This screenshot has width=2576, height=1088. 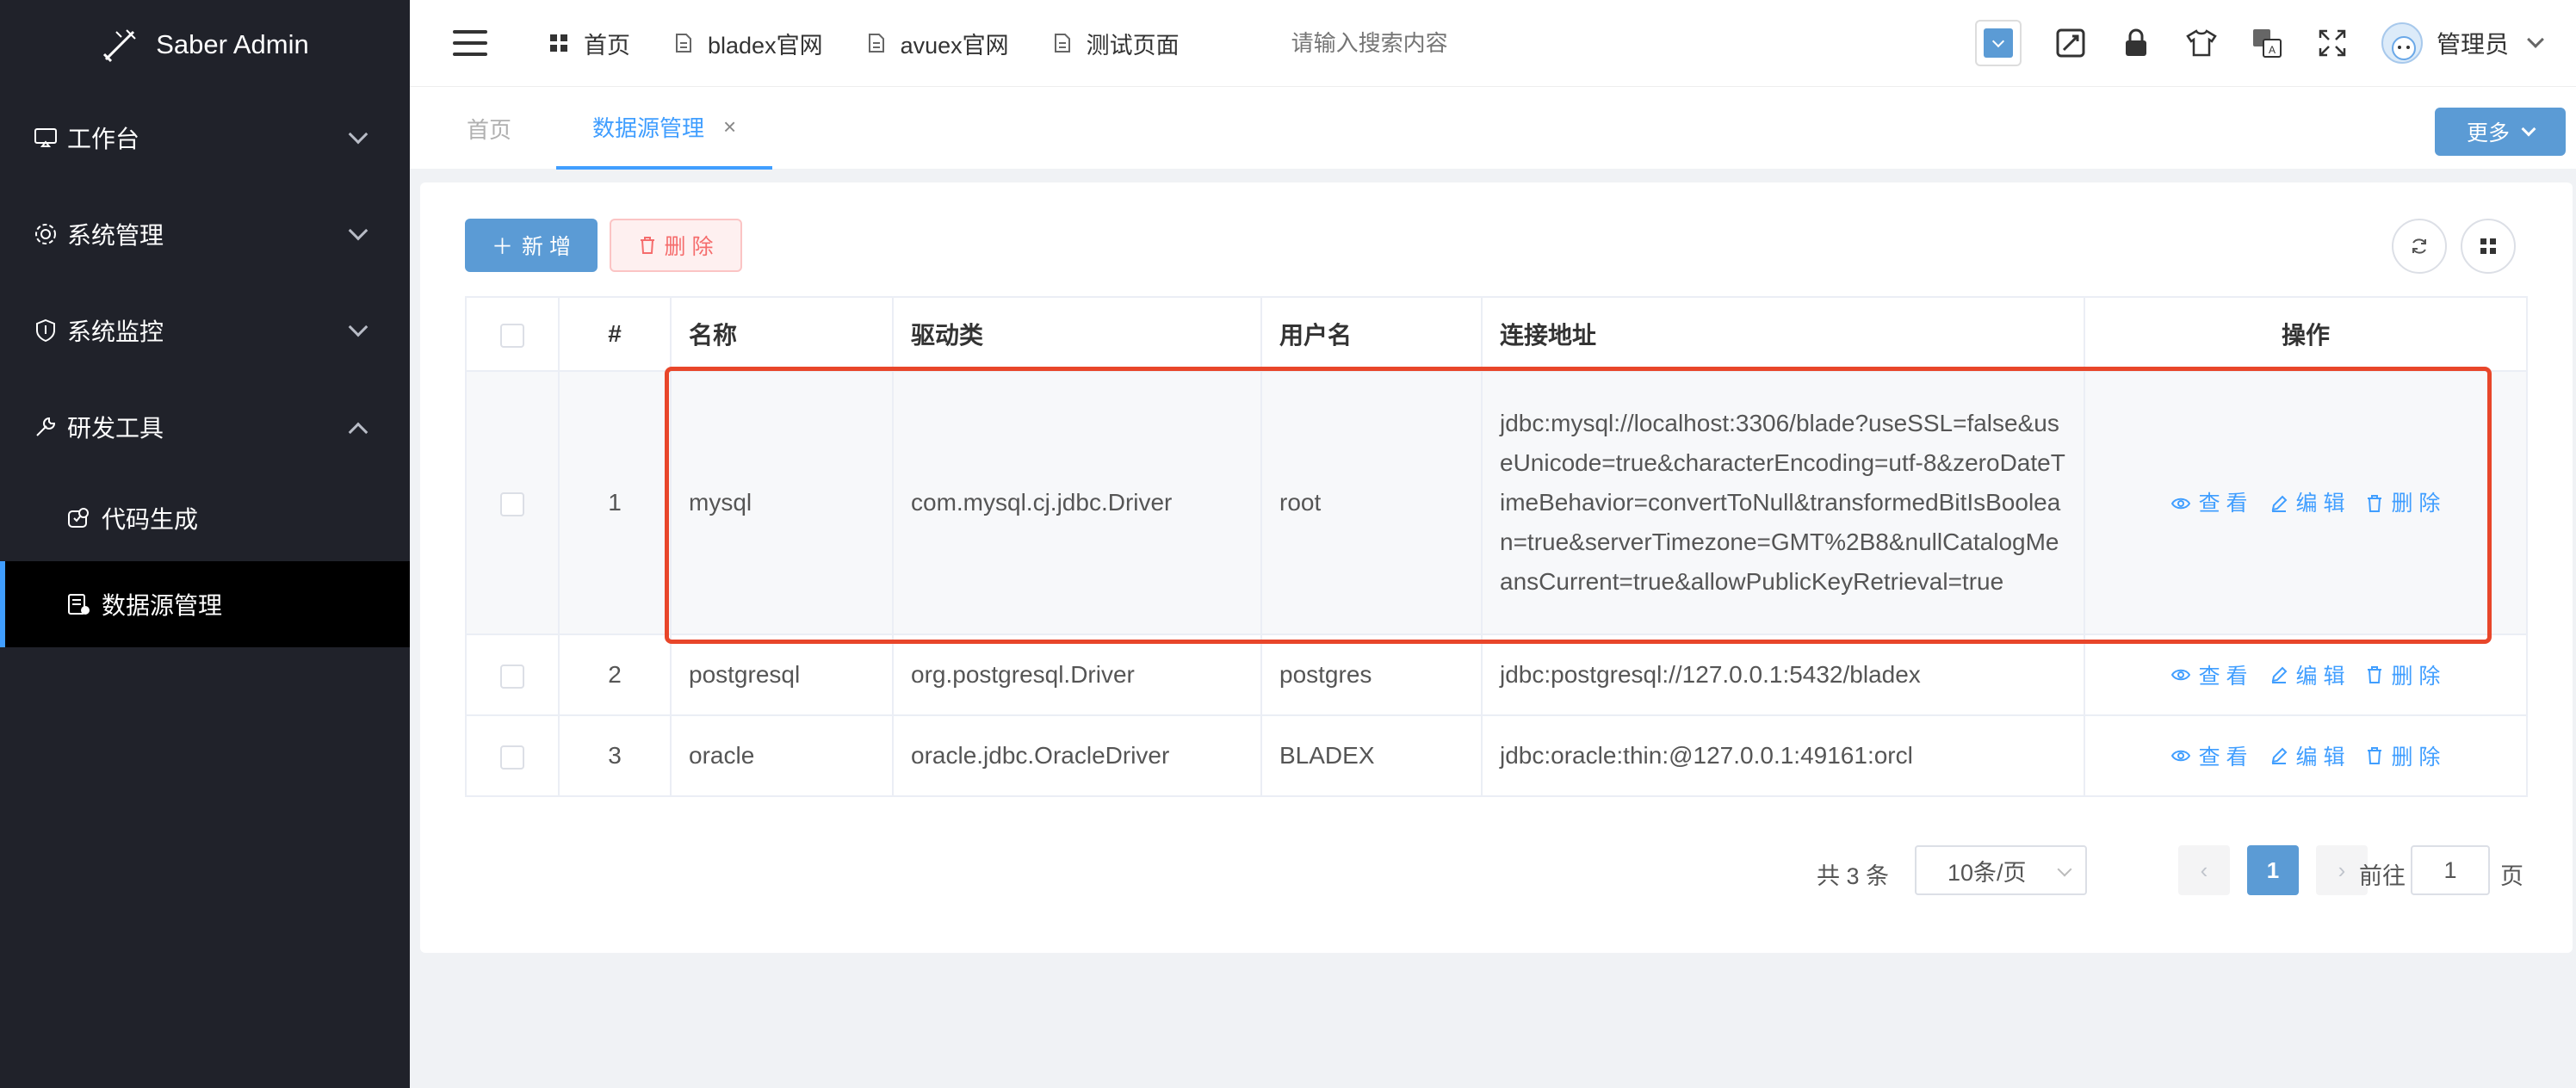 I want to click on tab-home: 首页, so click(x=489, y=129).